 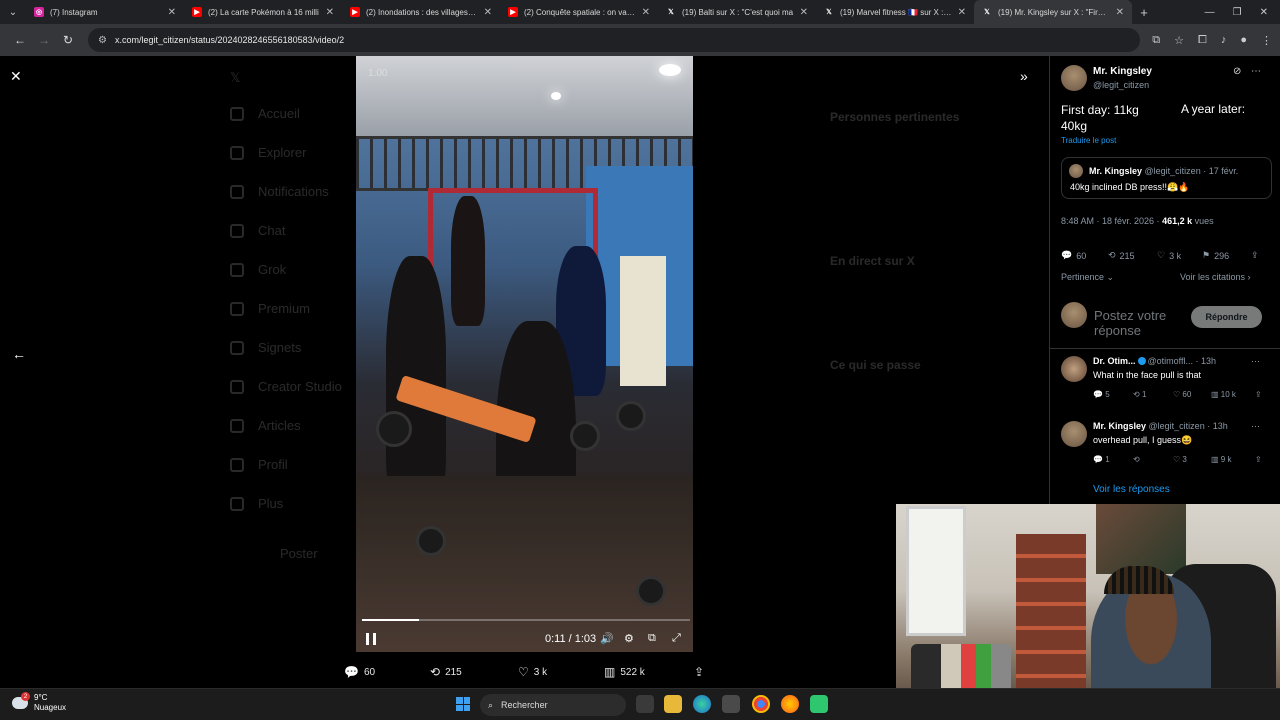 What do you see at coordinates (1144, 323) in the screenshot?
I see `reply-input: Postez votre réponse` at bounding box center [1144, 323].